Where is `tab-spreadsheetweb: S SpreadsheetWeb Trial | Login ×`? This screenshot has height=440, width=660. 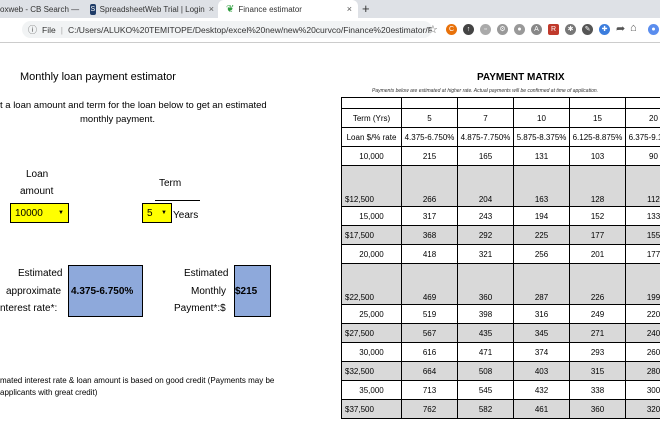 tab-spreadsheetweb: S SpreadsheetWeb Trial | Login × is located at coordinates (152, 9).